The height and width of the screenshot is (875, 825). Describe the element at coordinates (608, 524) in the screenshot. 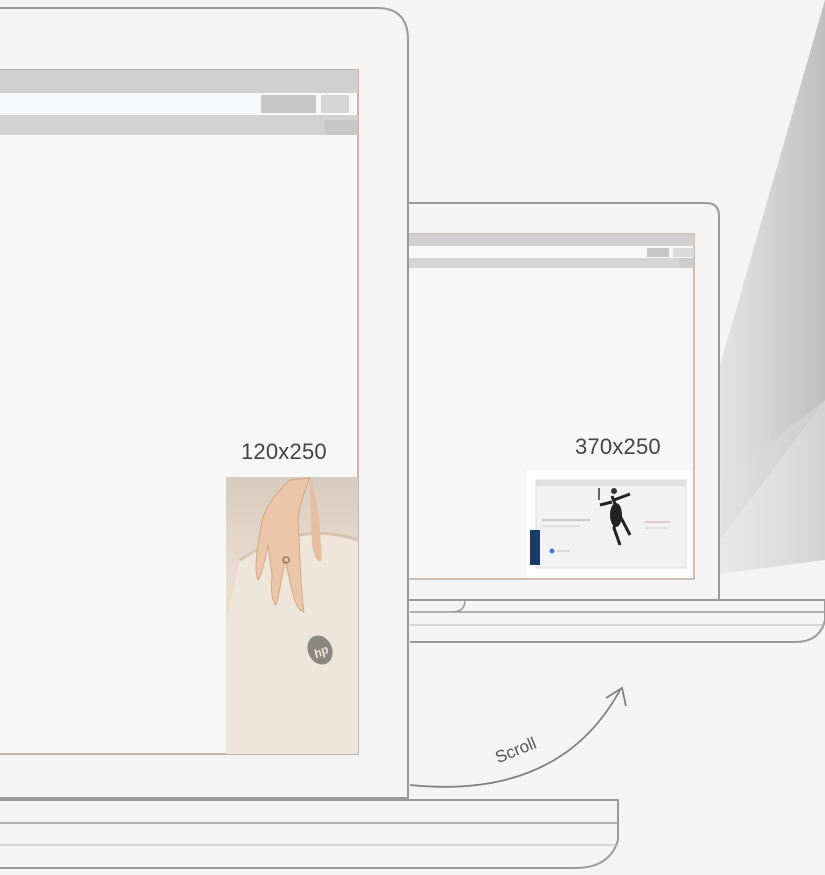

I see `ad-370x250` at that location.